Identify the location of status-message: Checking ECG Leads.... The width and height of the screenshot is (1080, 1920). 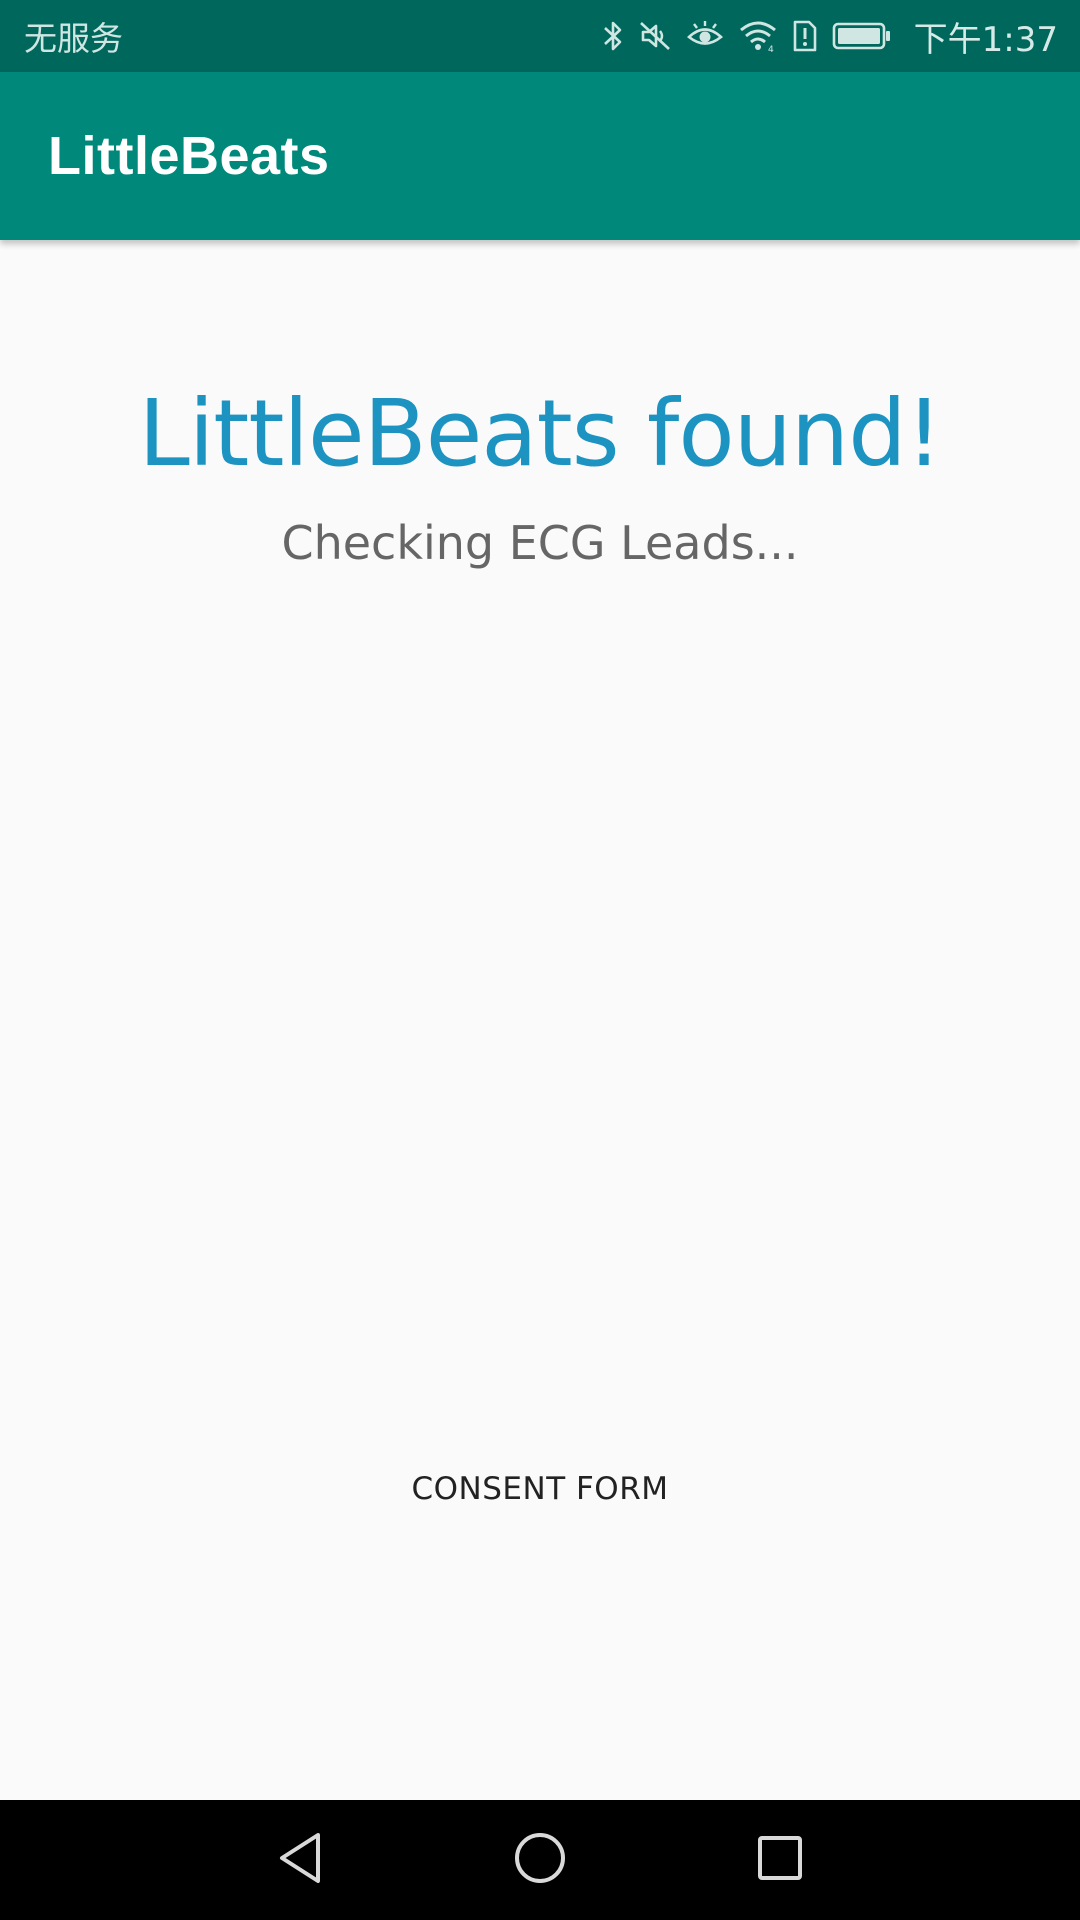
(540, 543).